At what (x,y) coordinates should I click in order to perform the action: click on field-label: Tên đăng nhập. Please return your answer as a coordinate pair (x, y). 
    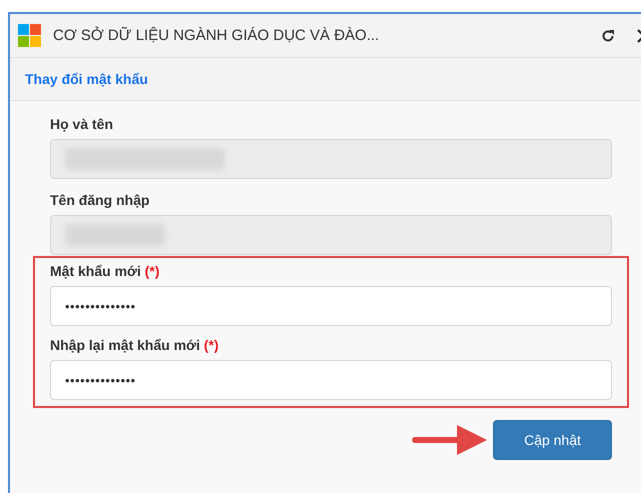
    Looking at the image, I should click on (100, 200).